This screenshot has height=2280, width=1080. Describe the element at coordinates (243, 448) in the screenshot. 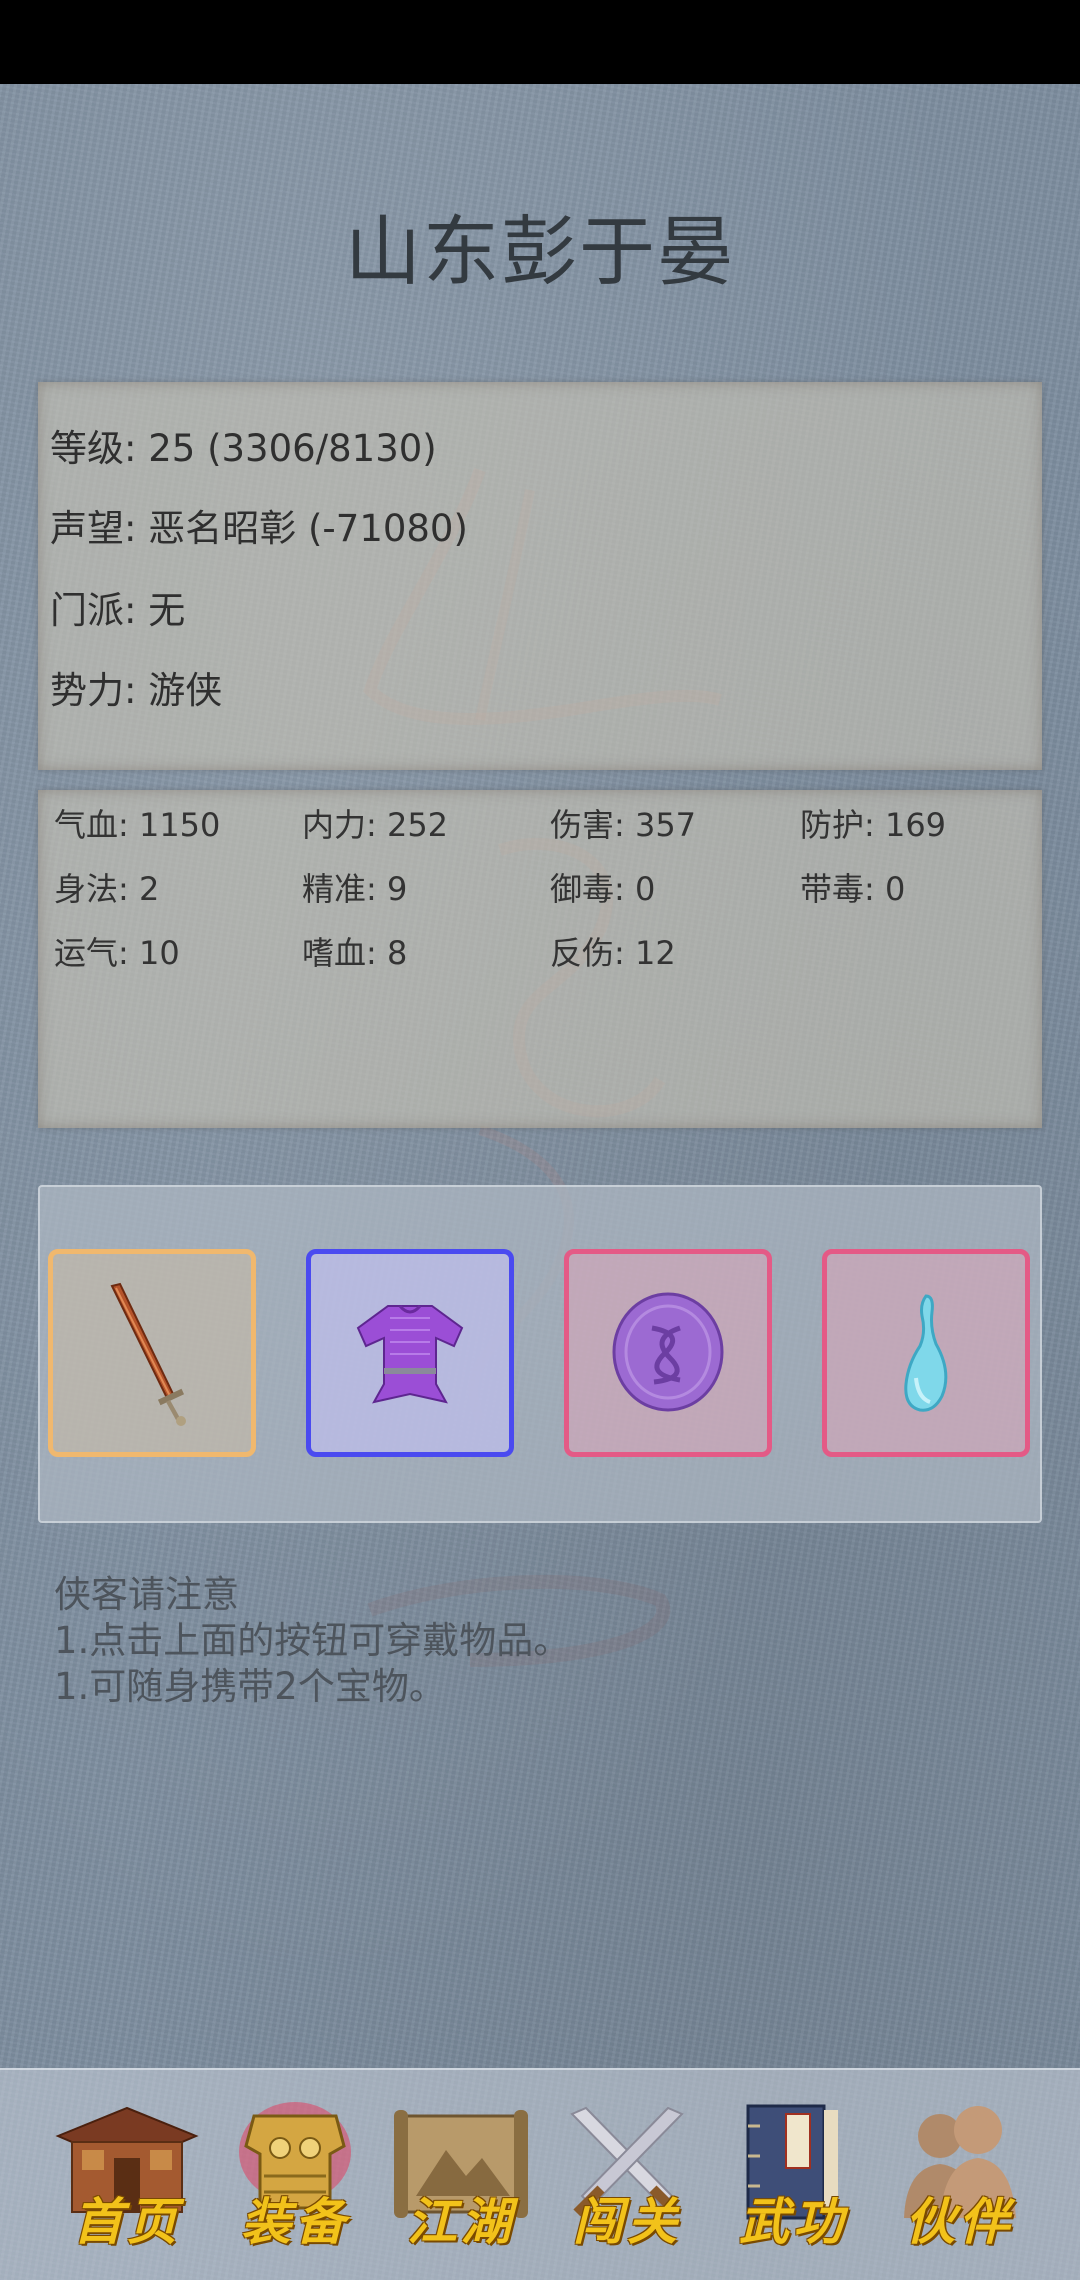

I see `level-text: 等级: 25 (3306/8130)` at that location.